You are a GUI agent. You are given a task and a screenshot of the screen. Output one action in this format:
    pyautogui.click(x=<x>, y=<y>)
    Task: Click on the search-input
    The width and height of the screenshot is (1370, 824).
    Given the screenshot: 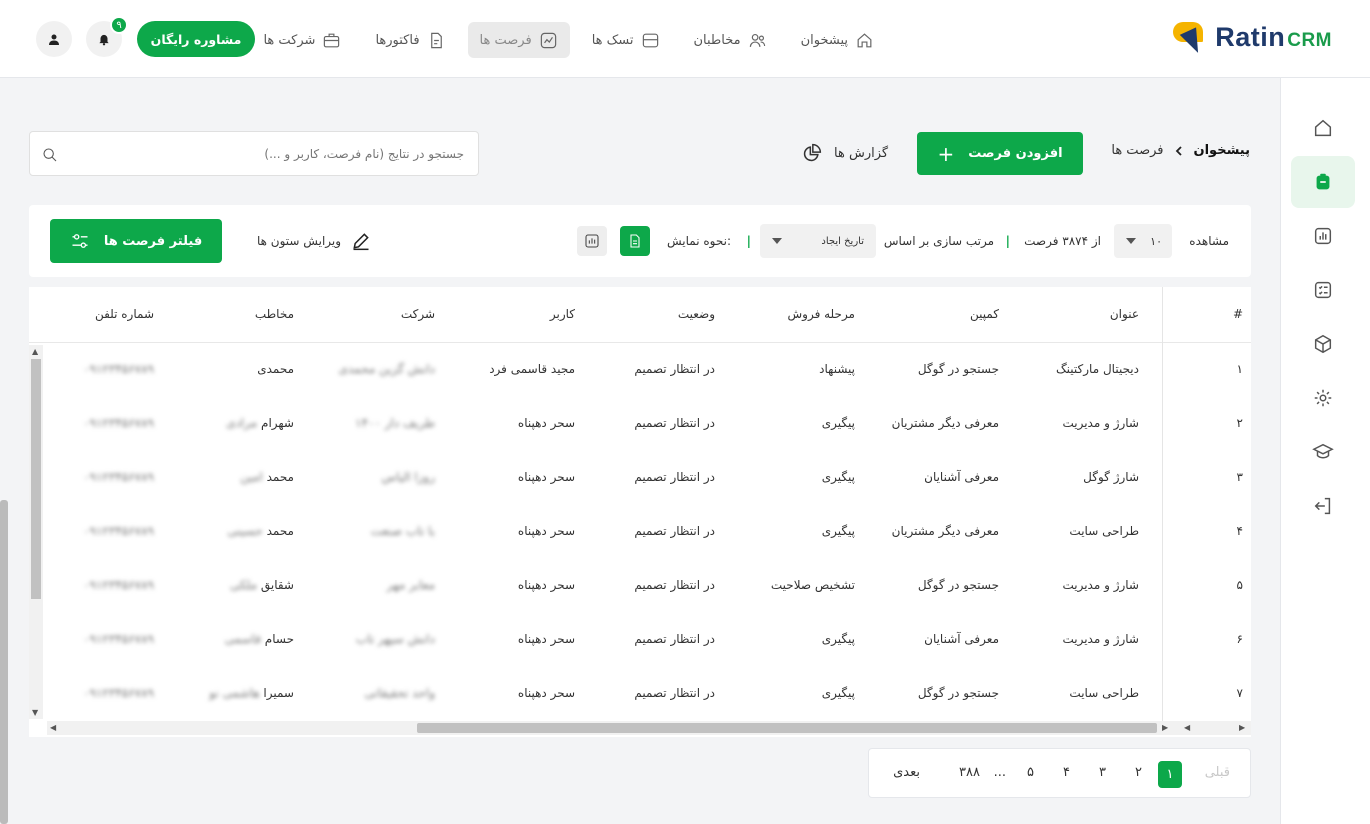 What is the action you would take?
    pyautogui.click(x=274, y=154)
    